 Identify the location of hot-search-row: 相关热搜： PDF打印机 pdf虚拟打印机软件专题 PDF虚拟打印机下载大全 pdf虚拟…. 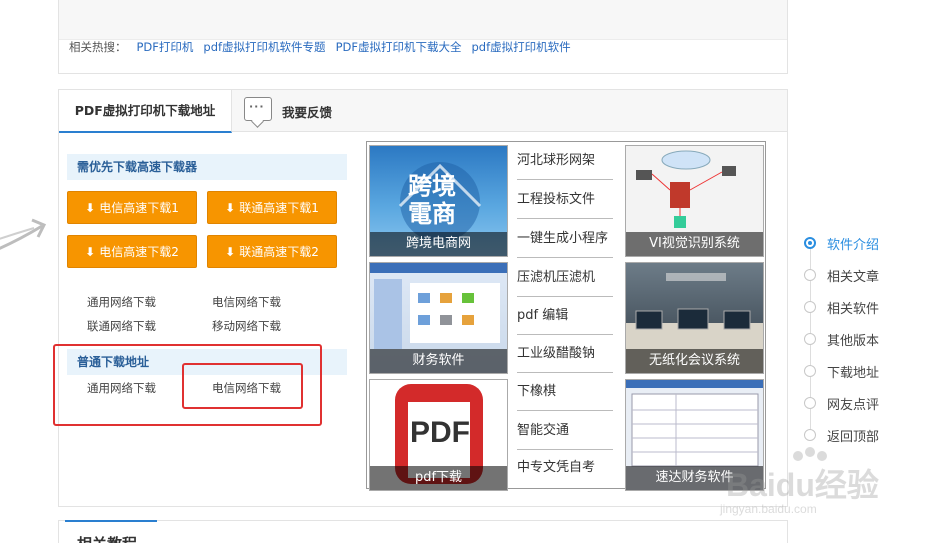
(320, 47).